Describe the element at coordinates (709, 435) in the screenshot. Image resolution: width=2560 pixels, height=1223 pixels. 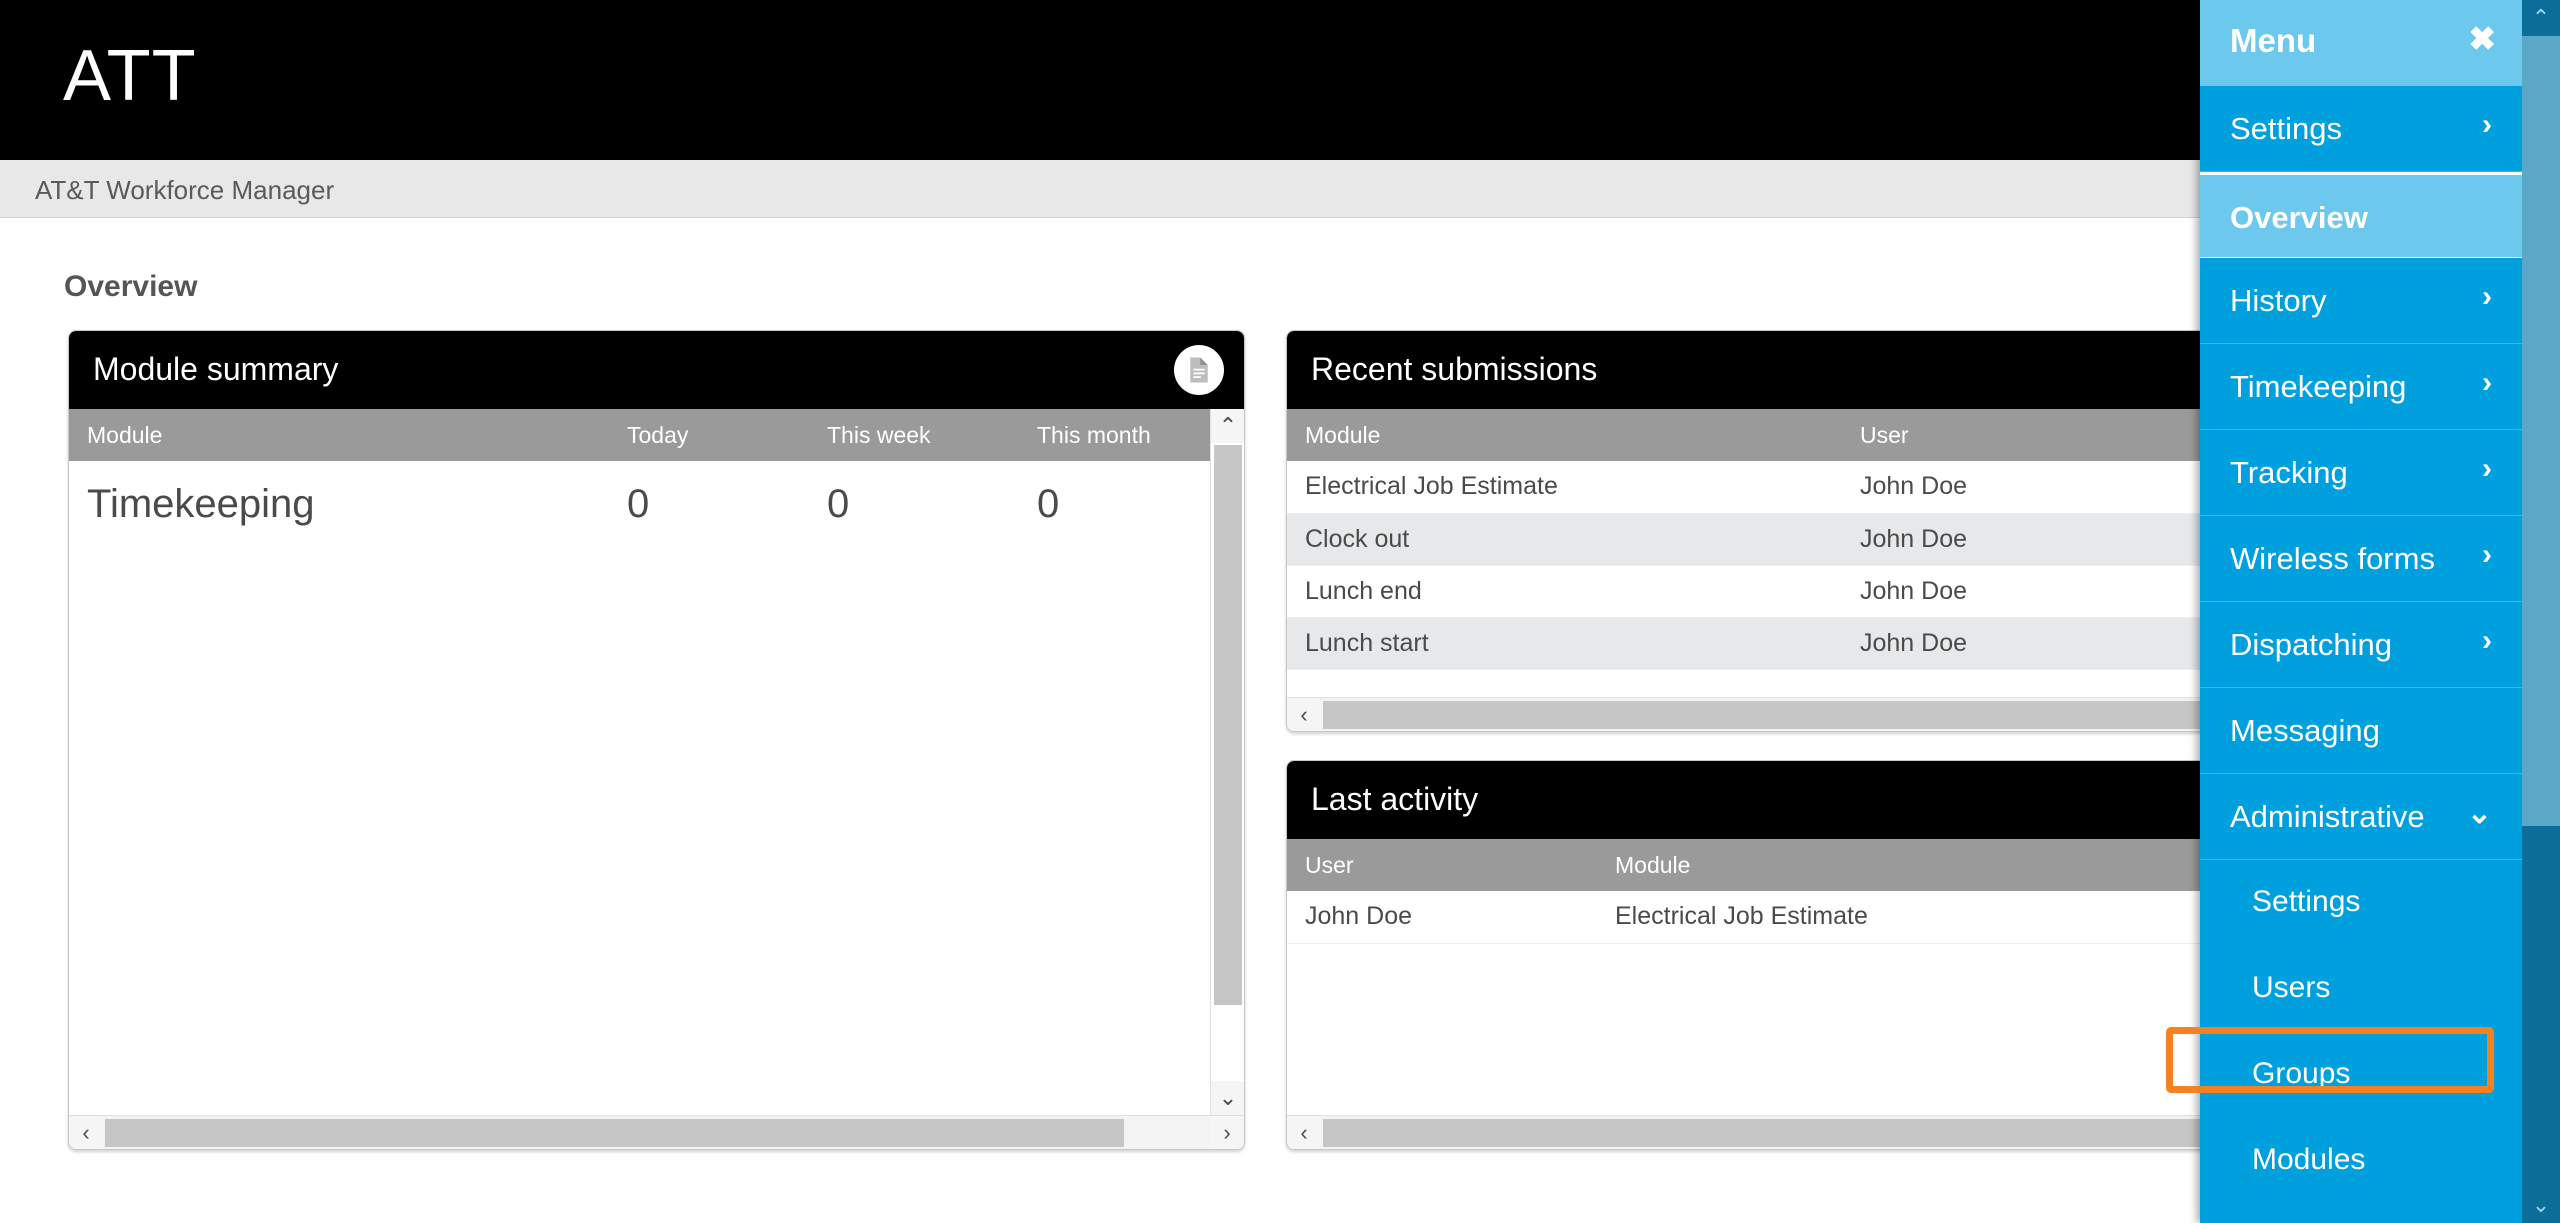
I see `col-today: Today` at that location.